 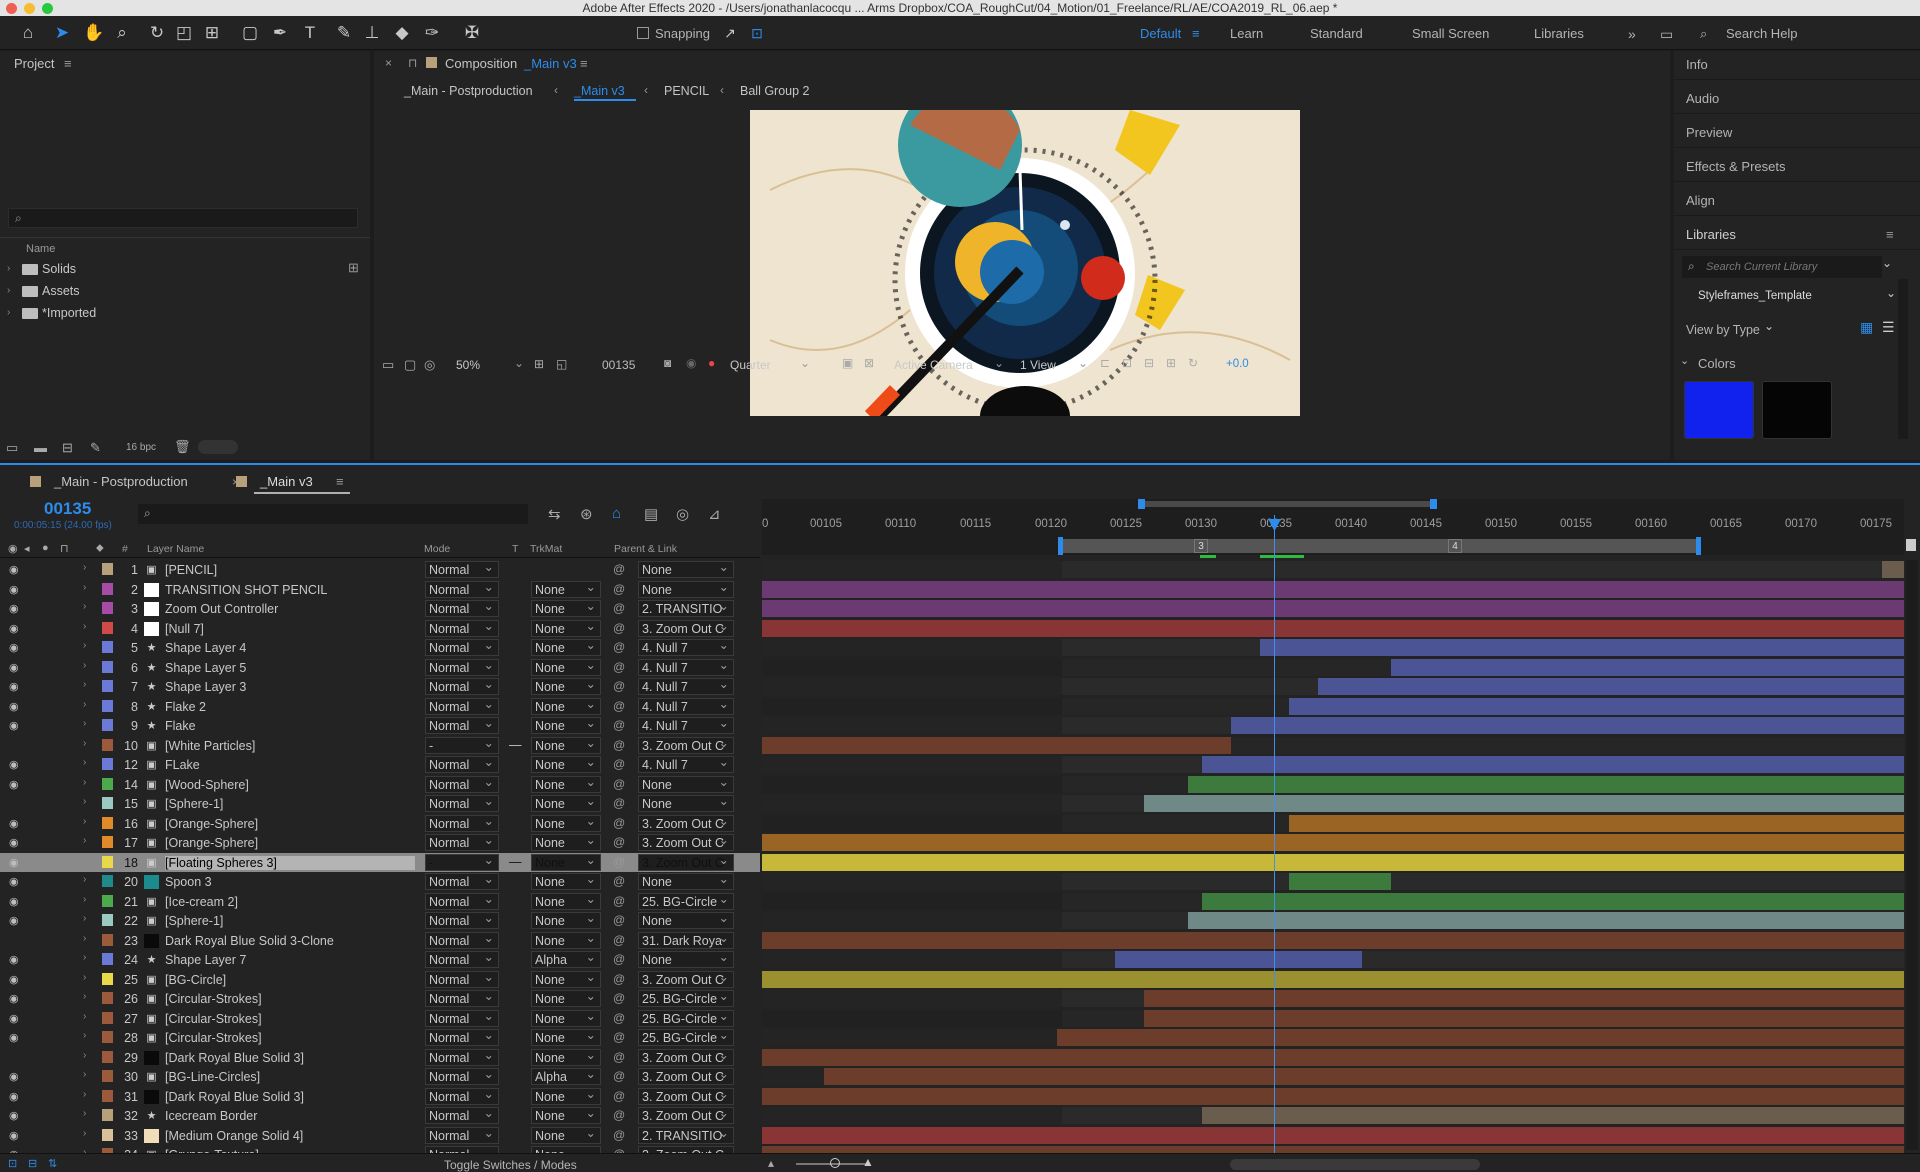 I want to click on workspace-default: Default, so click(x=1160, y=33).